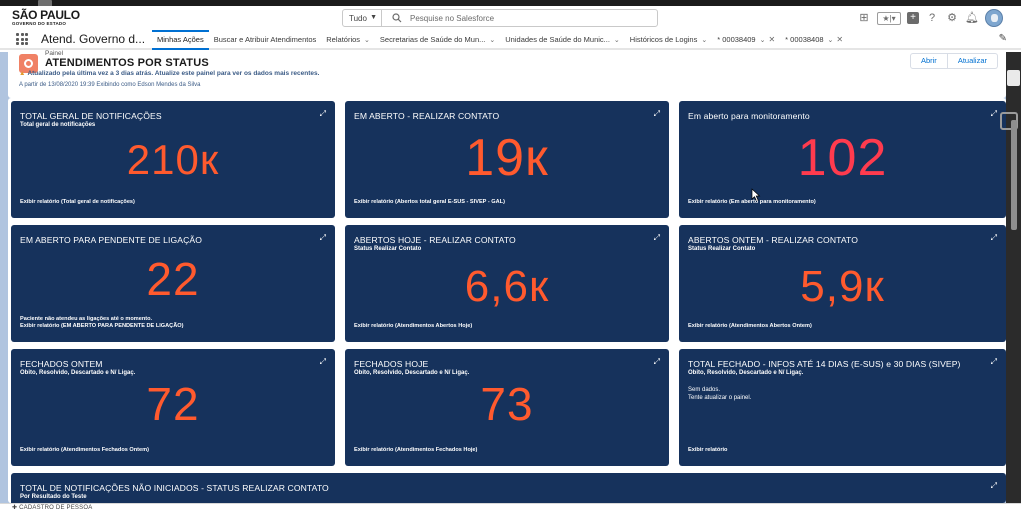 This screenshot has width=1021, height=511. Describe the element at coordinates (173, 279) in the screenshot. I see `tile-value: 22` at that location.